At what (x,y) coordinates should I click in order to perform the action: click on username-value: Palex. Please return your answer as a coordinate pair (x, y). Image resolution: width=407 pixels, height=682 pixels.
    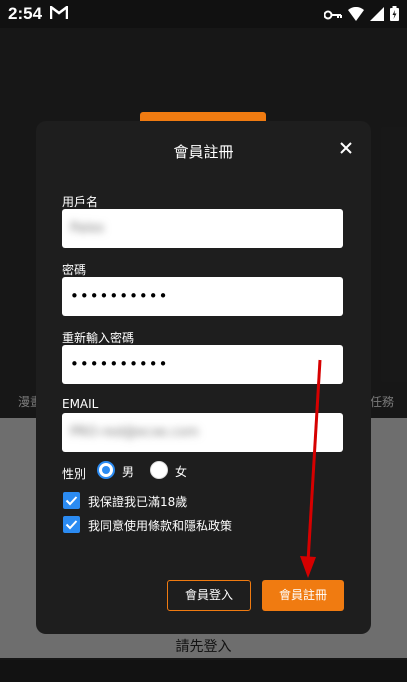
    Looking at the image, I should click on (87, 228).